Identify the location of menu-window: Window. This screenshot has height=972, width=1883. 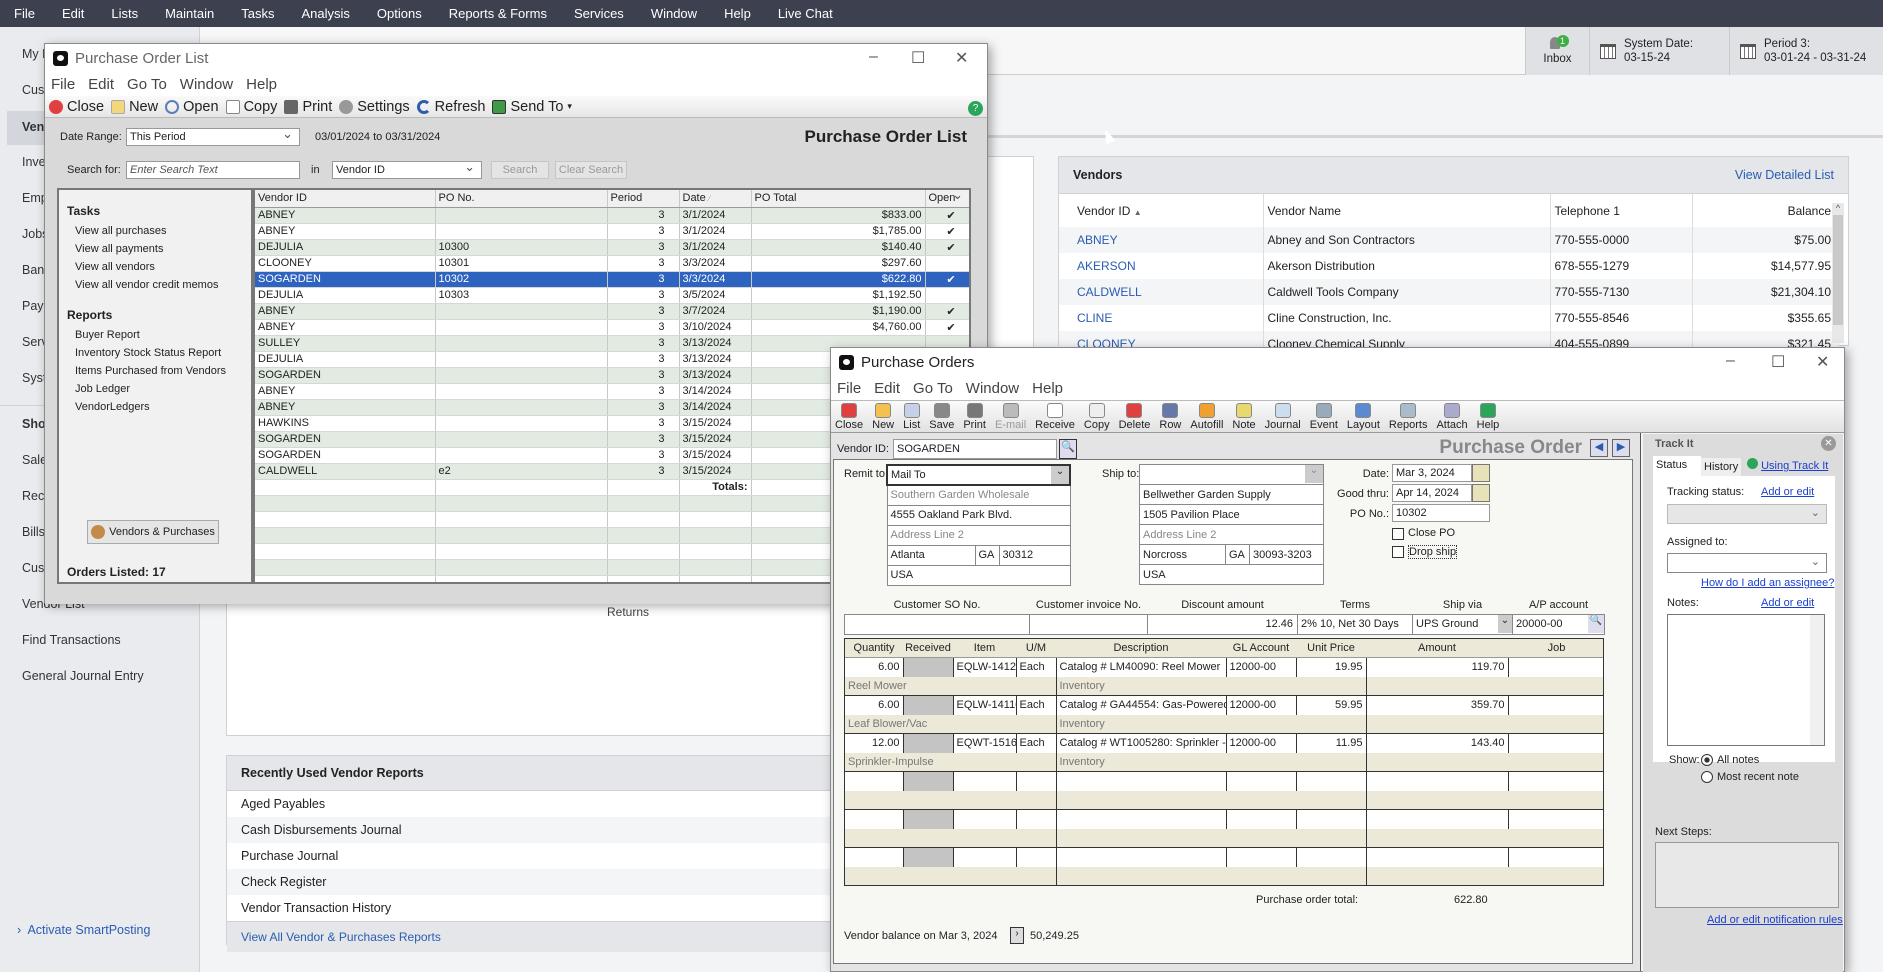
(673, 13).